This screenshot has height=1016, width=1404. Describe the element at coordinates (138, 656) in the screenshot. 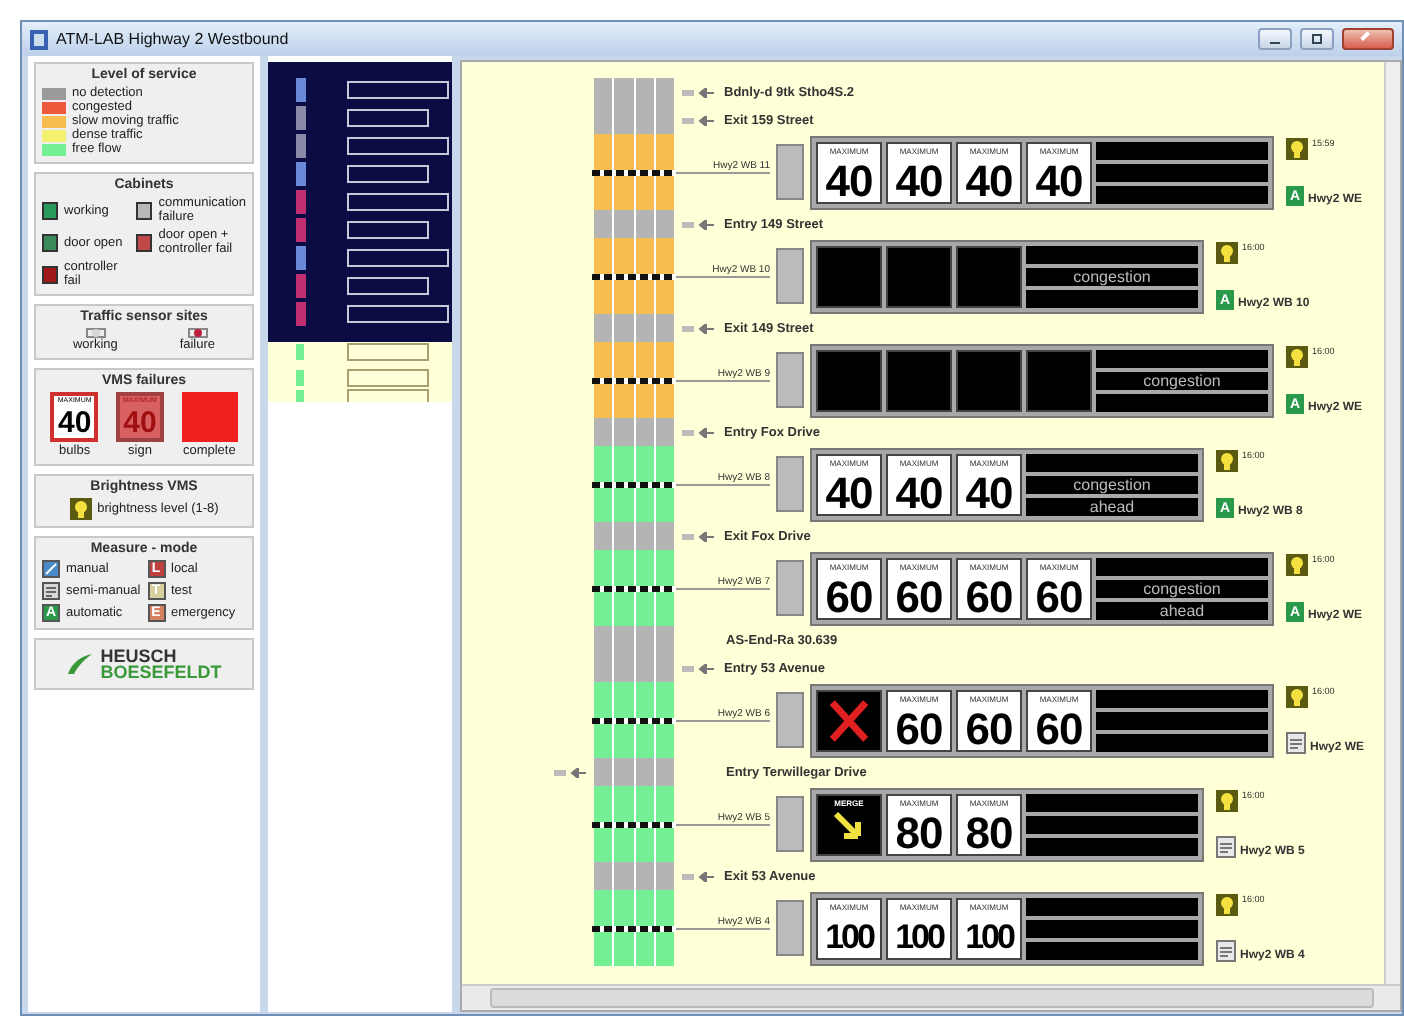

I see `logo-text: HEUSCH` at that location.